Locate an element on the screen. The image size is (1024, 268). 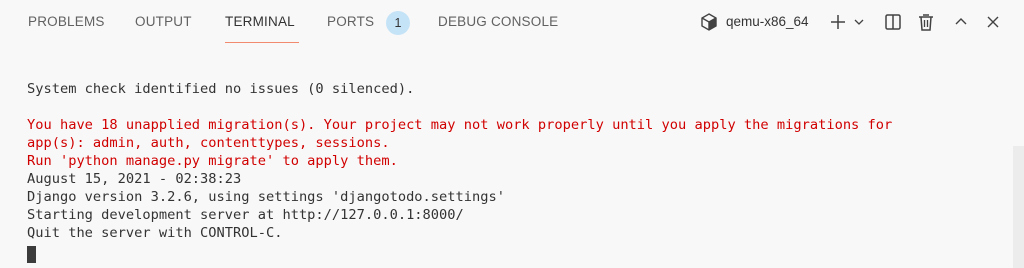
chevron-down-icon is located at coordinates (859, 23).